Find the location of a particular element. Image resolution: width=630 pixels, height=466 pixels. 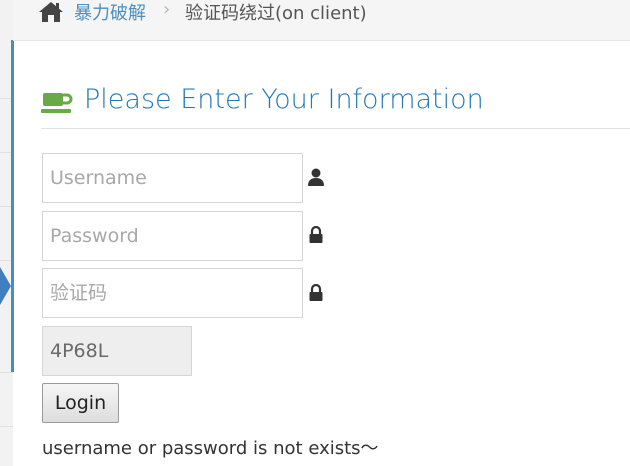

page-title: Please Enter Your Information is located at coordinates (284, 99).